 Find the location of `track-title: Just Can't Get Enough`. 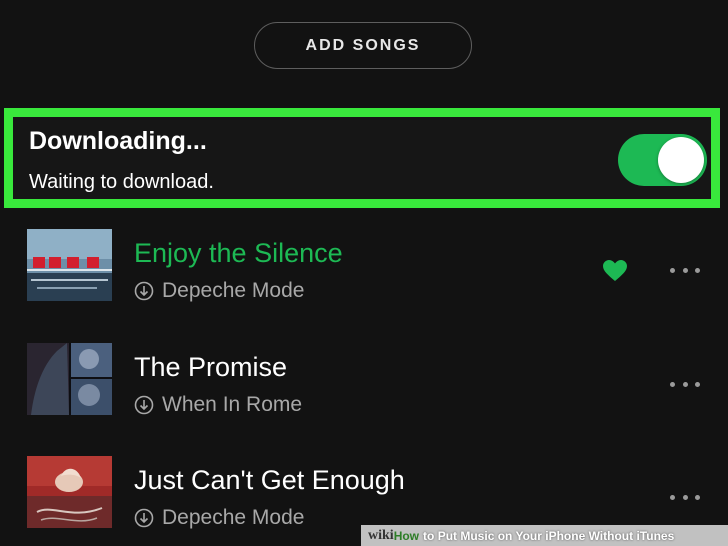

track-title: Just Can't Get Enough is located at coordinates (269, 480).